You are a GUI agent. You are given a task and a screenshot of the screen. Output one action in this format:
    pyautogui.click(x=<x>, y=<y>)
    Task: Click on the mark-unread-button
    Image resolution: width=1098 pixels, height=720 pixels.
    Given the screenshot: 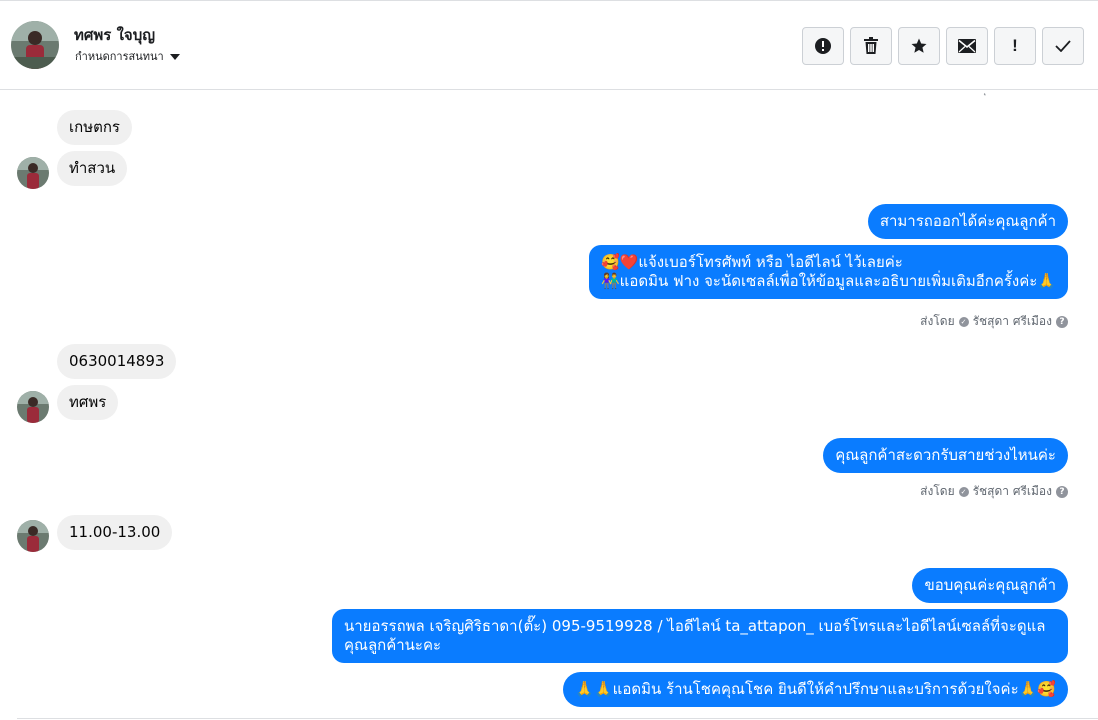 What is the action you would take?
    pyautogui.click(x=967, y=46)
    